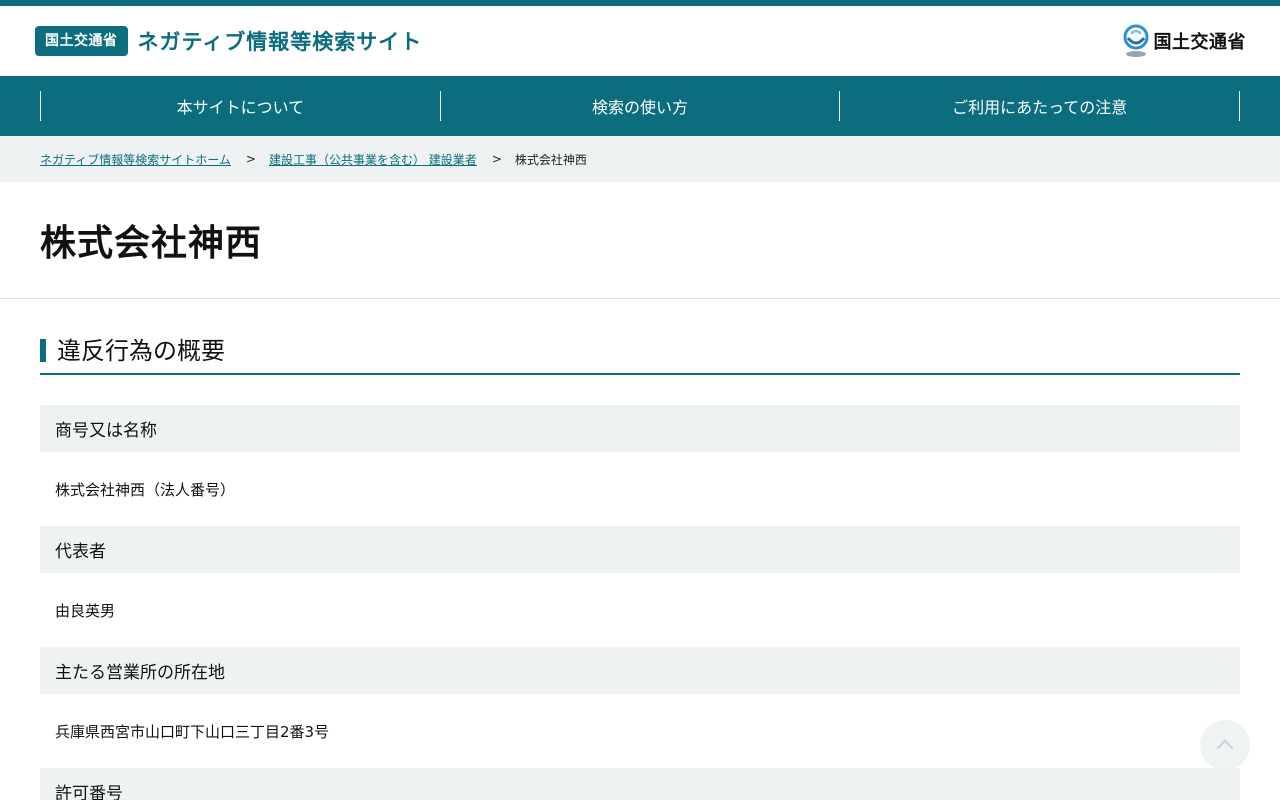  What do you see at coordinates (280, 42) in the screenshot?
I see `site-title: ネガティブ情報等検索サイト` at bounding box center [280, 42].